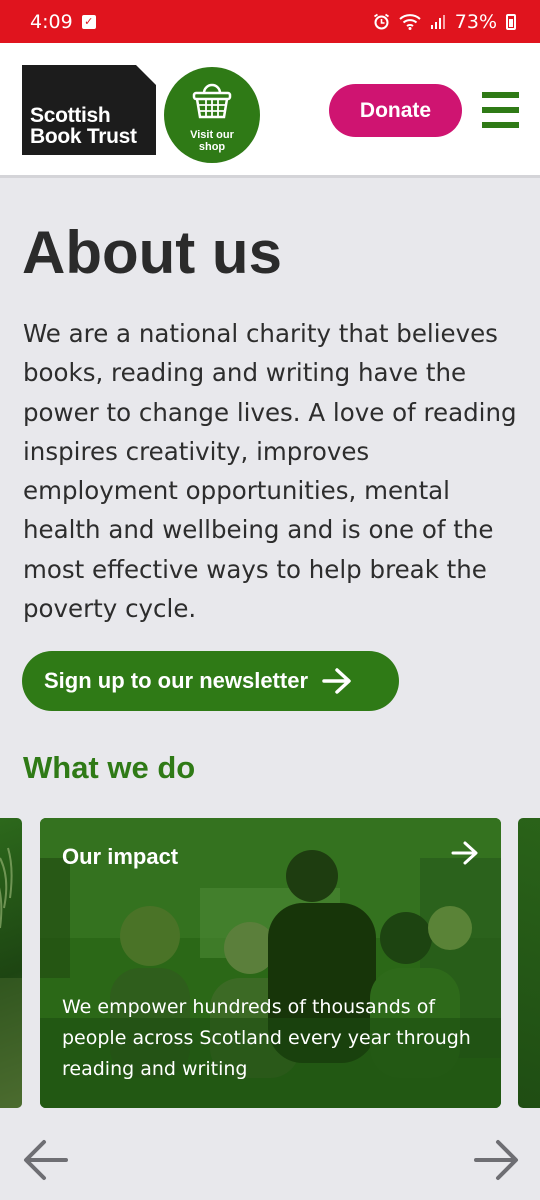 This screenshot has height=1200, width=540. Describe the element at coordinates (511, 21) in the screenshot. I see `battery-icon` at that location.